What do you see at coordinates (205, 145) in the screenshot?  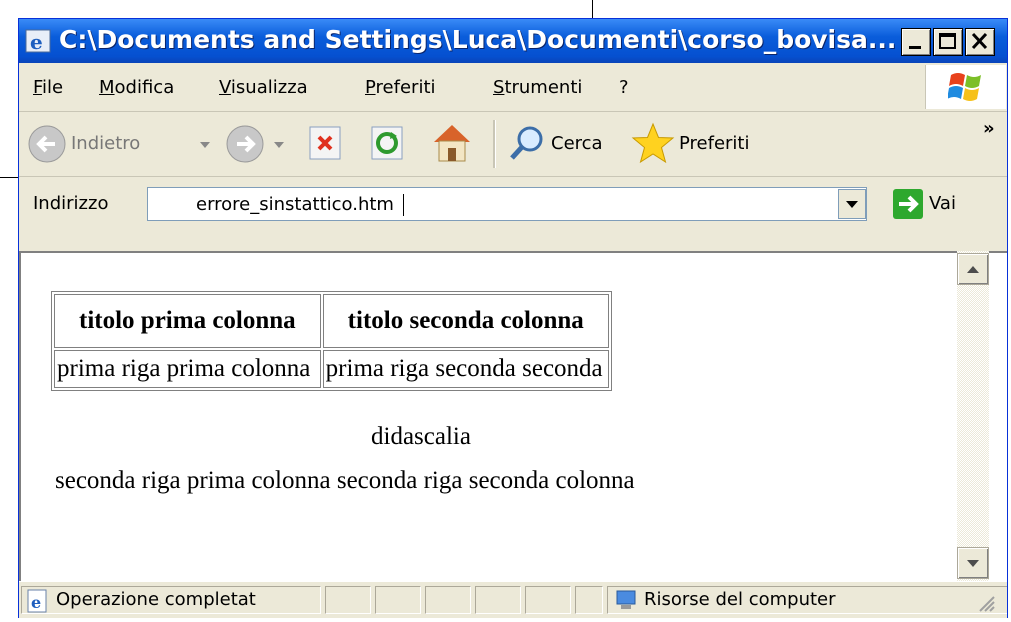 I see `back-dropdown-icon` at bounding box center [205, 145].